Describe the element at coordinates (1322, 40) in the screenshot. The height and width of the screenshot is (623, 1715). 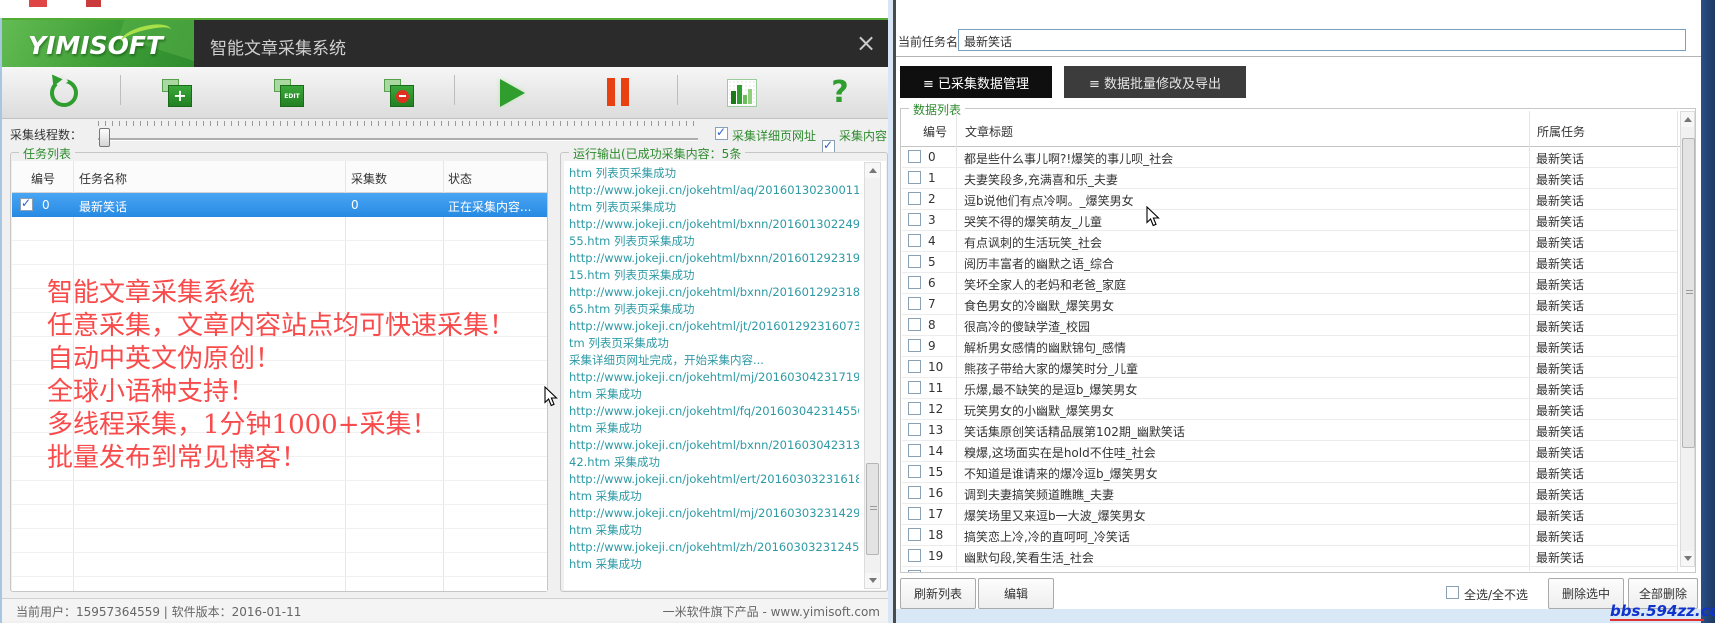
I see `current-task-input: 最新笑话` at that location.